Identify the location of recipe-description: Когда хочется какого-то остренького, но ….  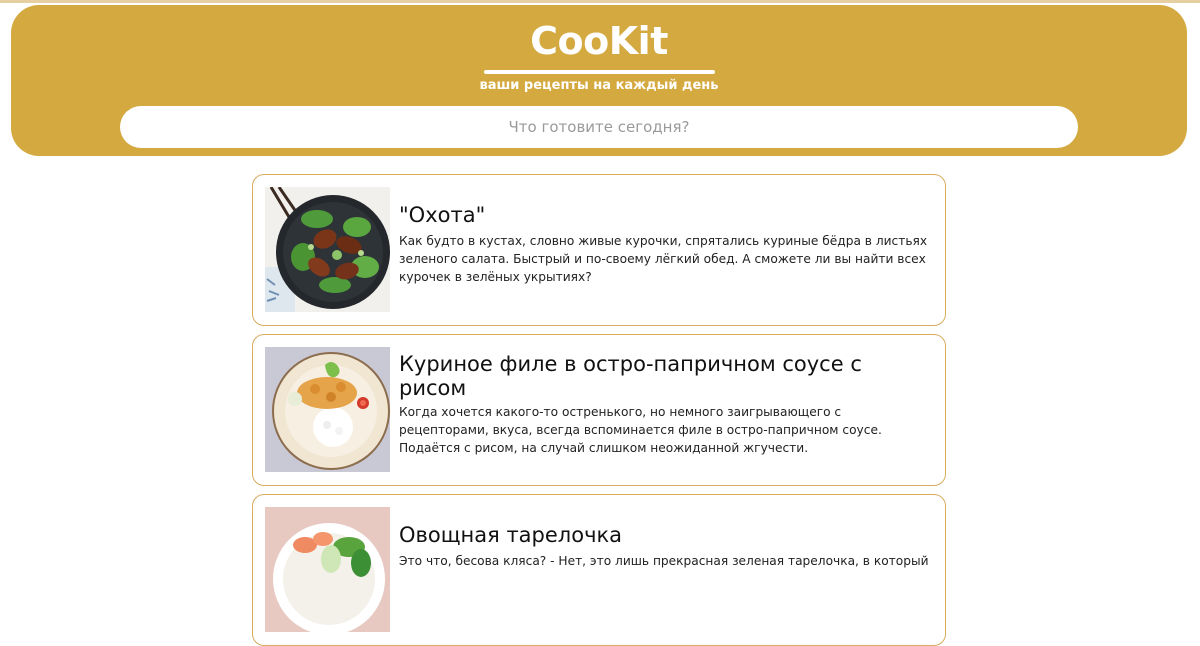
(640, 430).